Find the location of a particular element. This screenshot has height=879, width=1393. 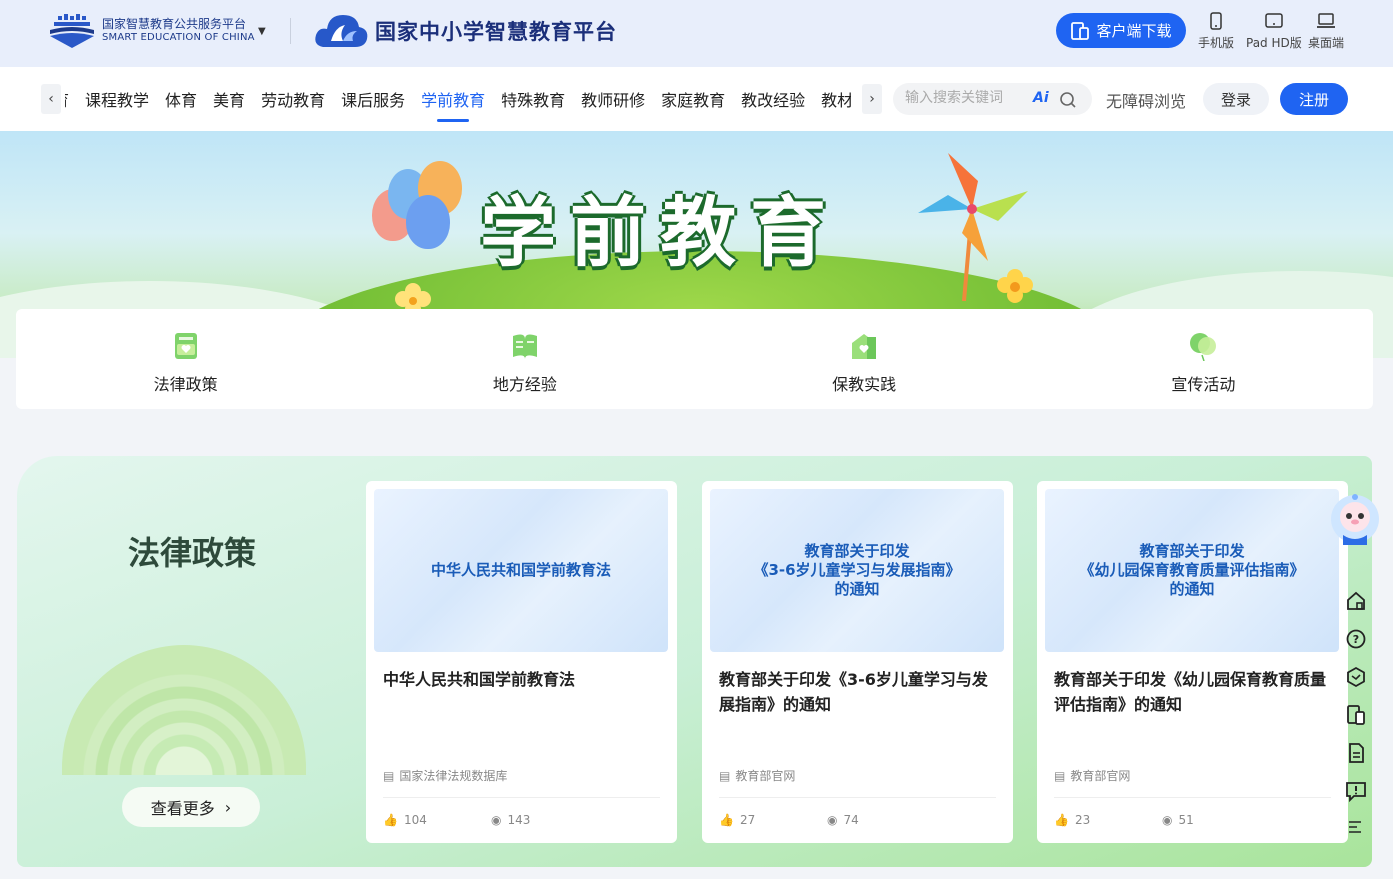

help-icon: ? is located at coordinates (1356, 641).